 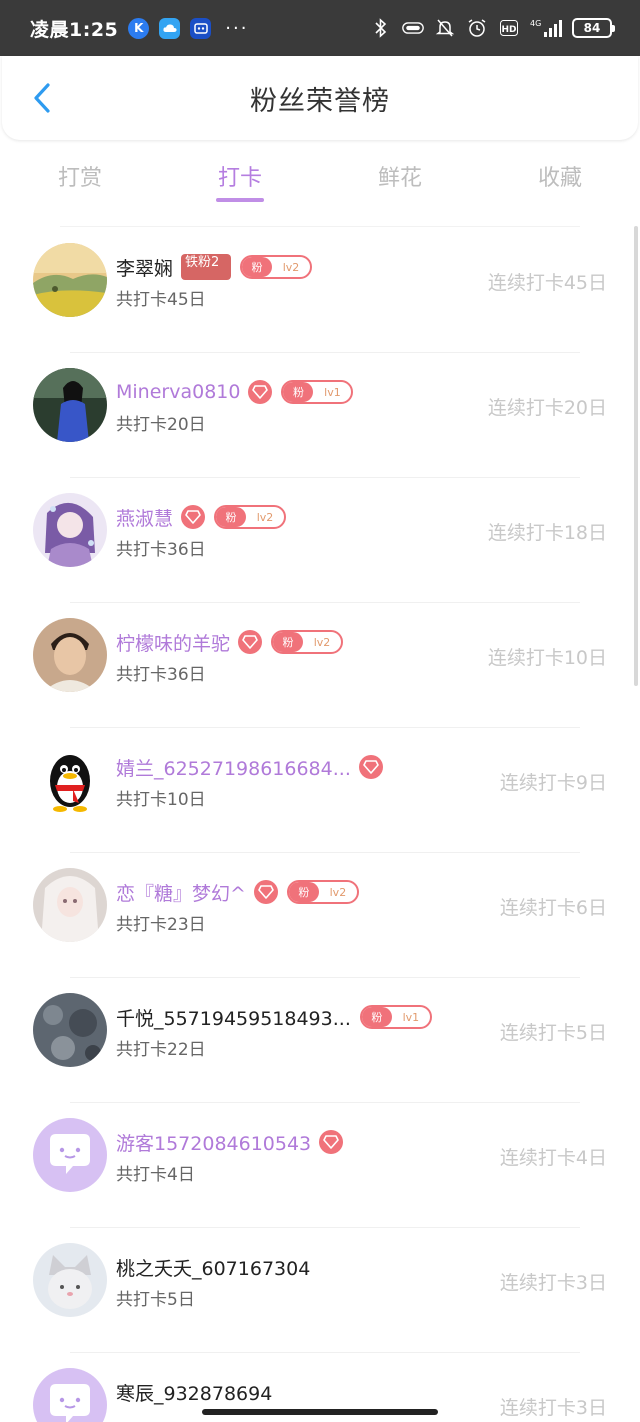 I want to click on status-right-icons: HD 4G 84, so click(x=492, y=28).